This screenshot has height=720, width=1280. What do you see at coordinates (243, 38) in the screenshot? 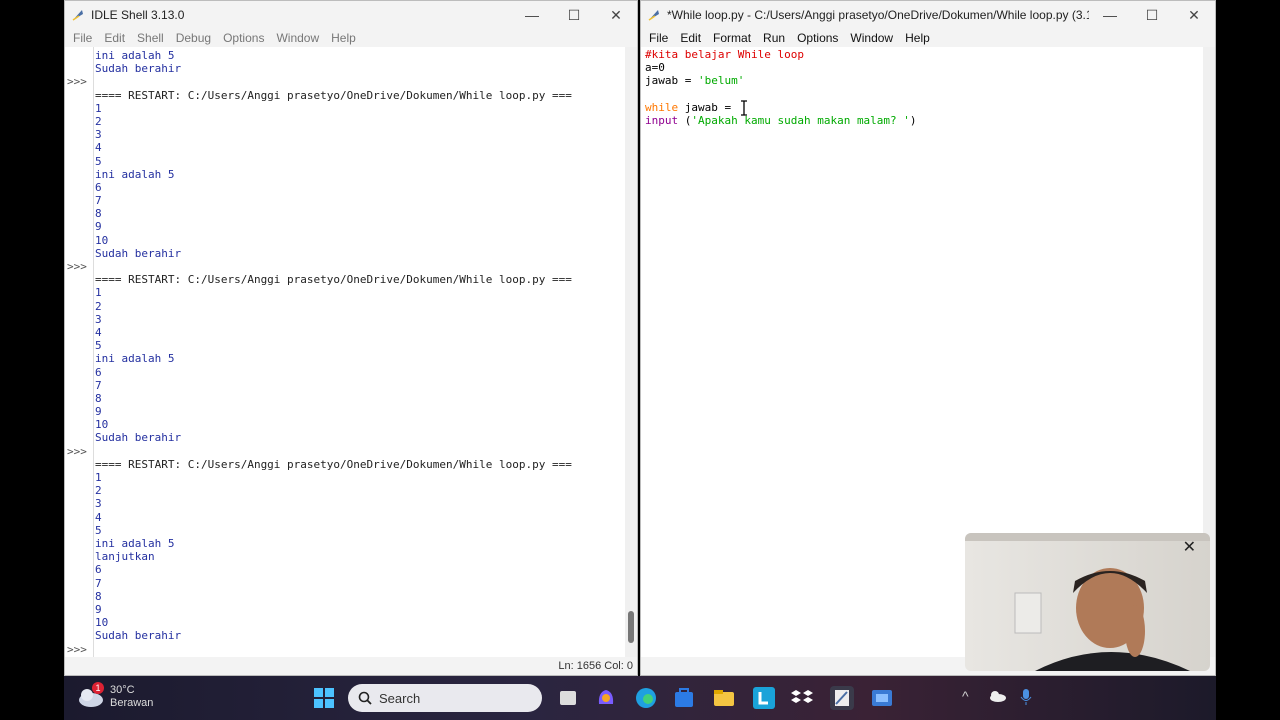
I see `shell-menu-options: Options` at bounding box center [243, 38].